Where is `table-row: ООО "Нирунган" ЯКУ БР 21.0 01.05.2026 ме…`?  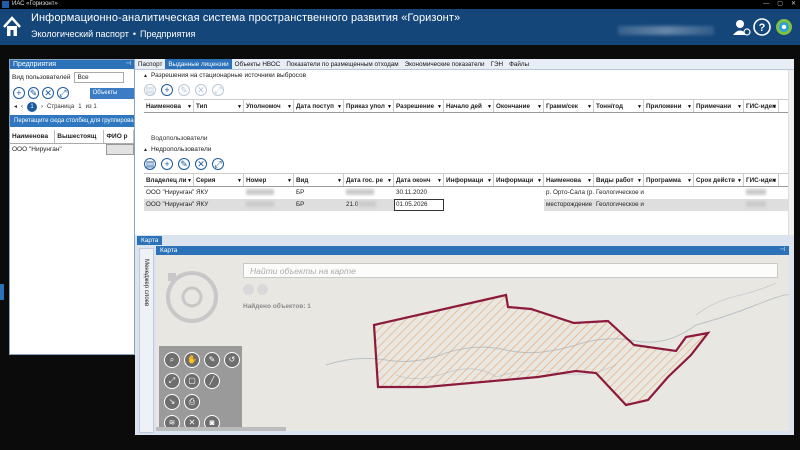
table-row: ООО "Нирунган" ЯКУ БР 21.0 01.05.2026 ме… is located at coordinates (469, 205).